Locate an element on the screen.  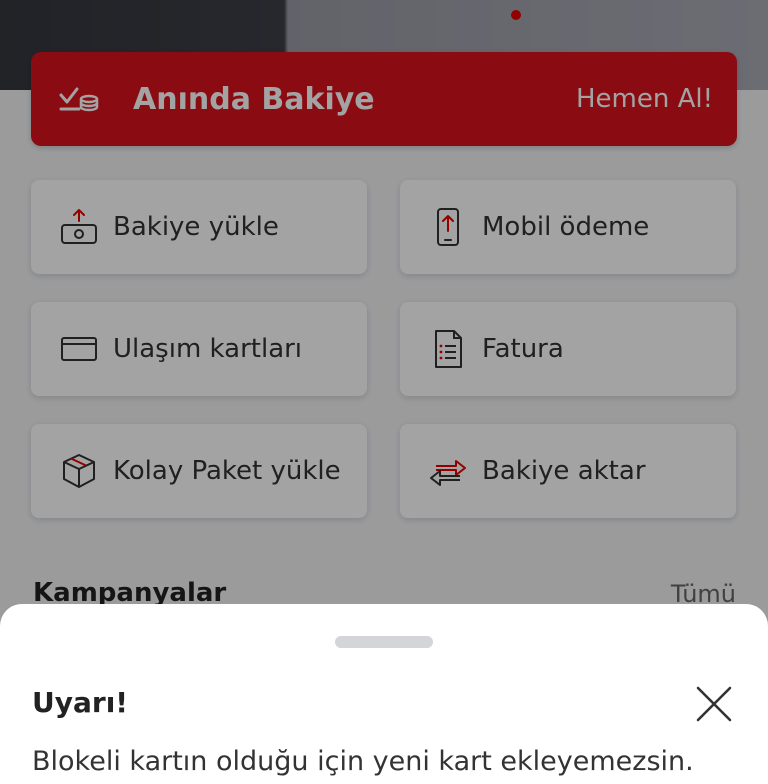
sheet-drag-handle is located at coordinates (384, 642).